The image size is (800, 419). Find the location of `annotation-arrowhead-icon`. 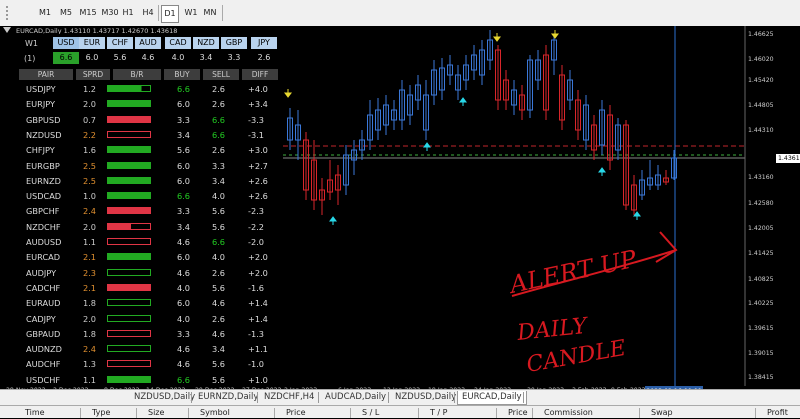

annotation-arrowhead-icon is located at coordinates (666, 247).